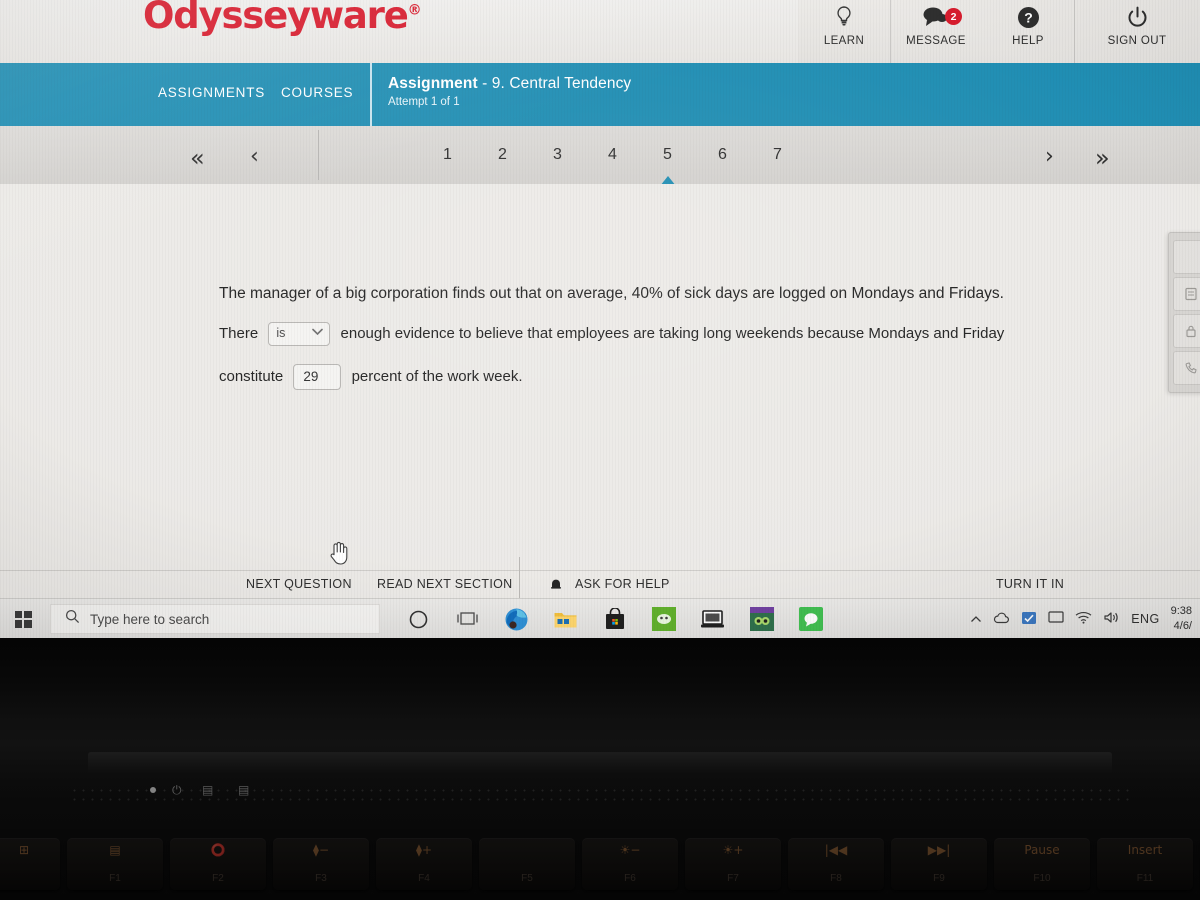 Image resolution: width=1200 pixels, height=900 pixels. Describe the element at coordinates (23, 618) in the screenshot. I see `windows-start-icon` at that location.